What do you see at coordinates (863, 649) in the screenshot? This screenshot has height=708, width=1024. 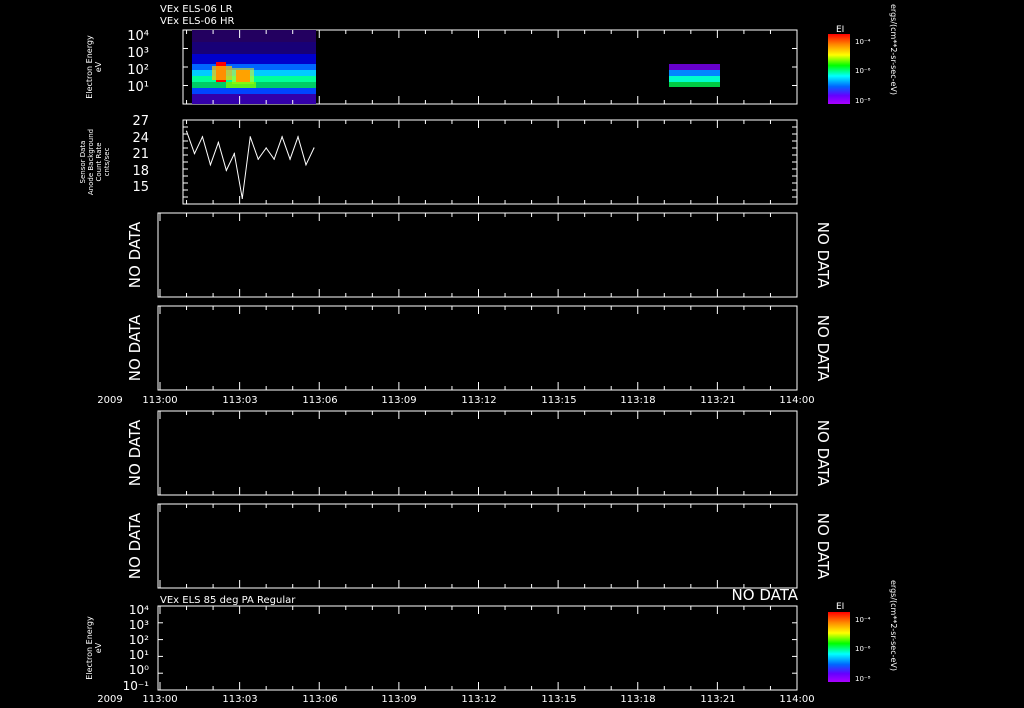 I see `colorbar-2-tick: 10⁻⁶` at bounding box center [863, 649].